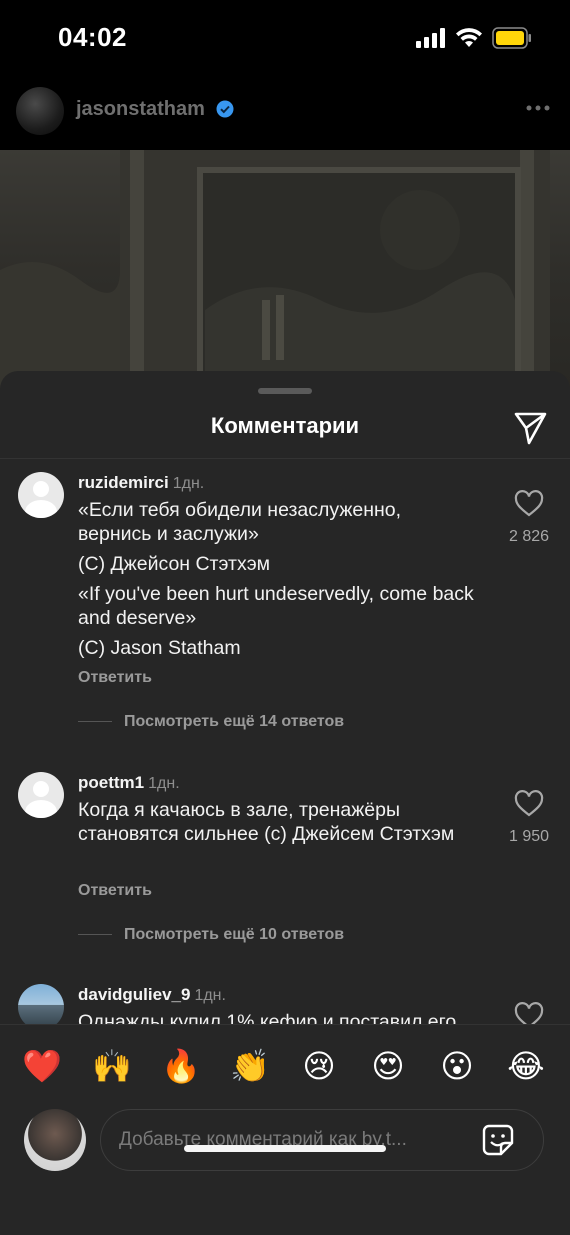 The width and height of the screenshot is (570, 1235). What do you see at coordinates (211, 722) in the screenshot?
I see `view-replies-button: Посмотреть ещё 14 ответов` at bounding box center [211, 722].